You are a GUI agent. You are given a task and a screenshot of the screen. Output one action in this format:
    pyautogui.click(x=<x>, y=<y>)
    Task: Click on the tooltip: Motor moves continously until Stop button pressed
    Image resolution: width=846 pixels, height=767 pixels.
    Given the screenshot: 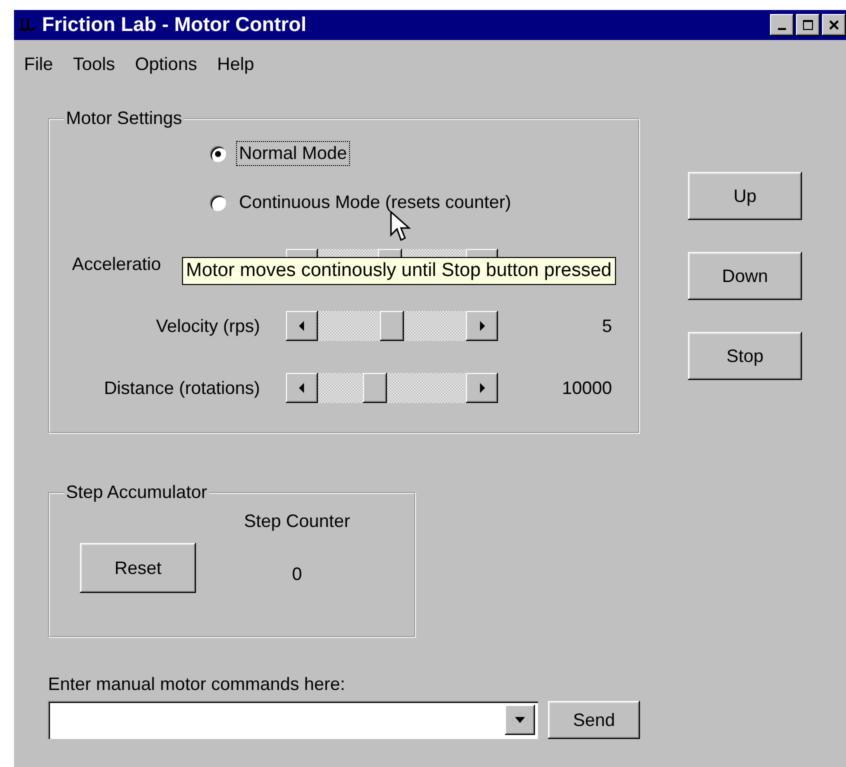 What is the action you would take?
    pyautogui.click(x=399, y=271)
    